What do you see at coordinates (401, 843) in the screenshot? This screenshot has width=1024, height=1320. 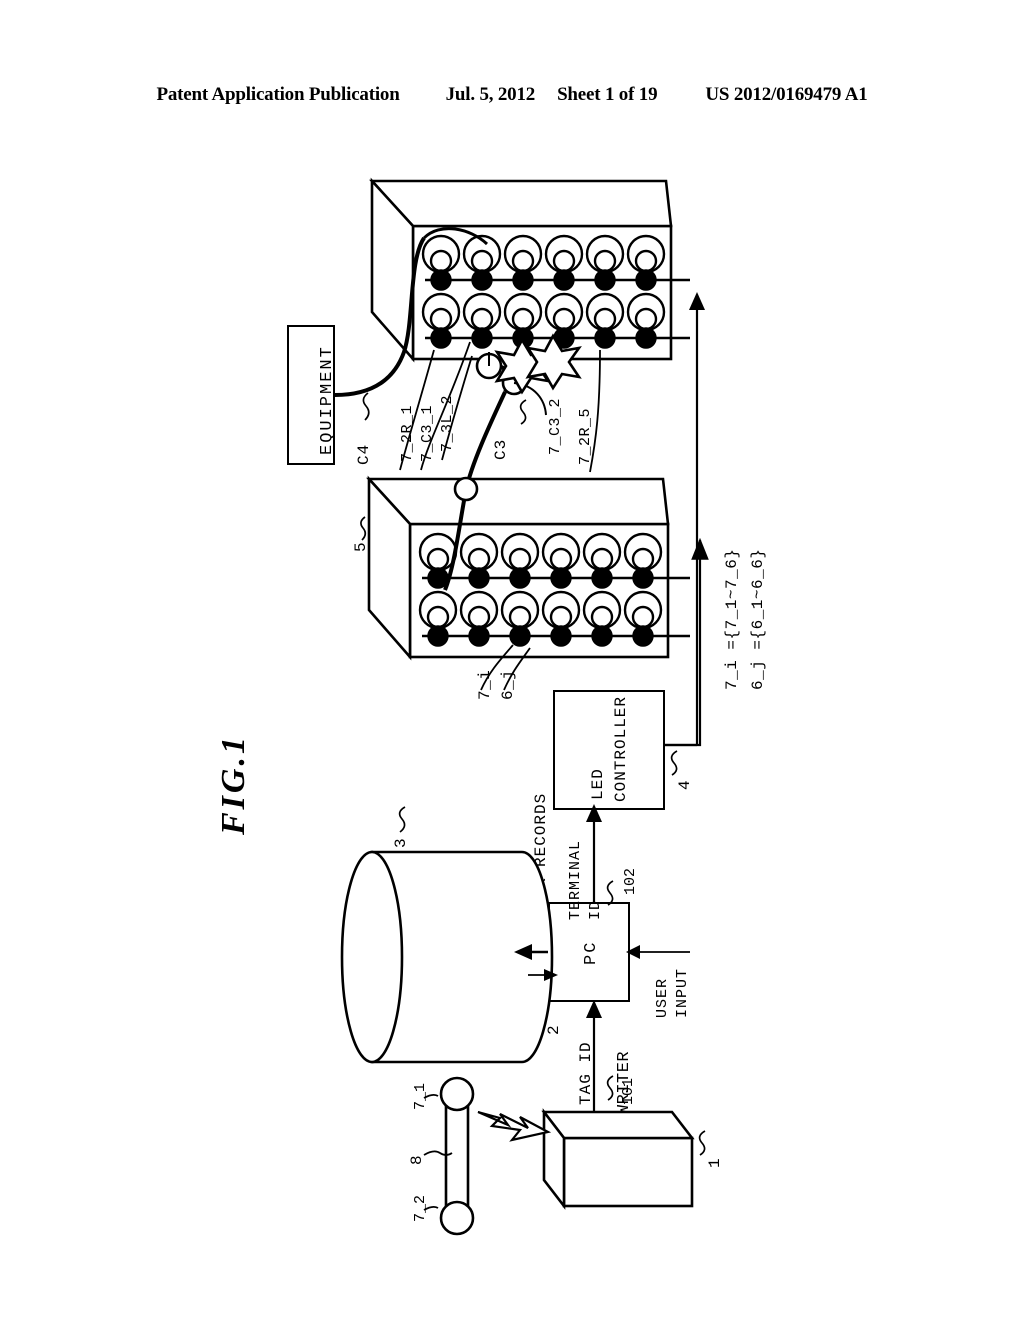 I see `database-ref: 3` at bounding box center [401, 843].